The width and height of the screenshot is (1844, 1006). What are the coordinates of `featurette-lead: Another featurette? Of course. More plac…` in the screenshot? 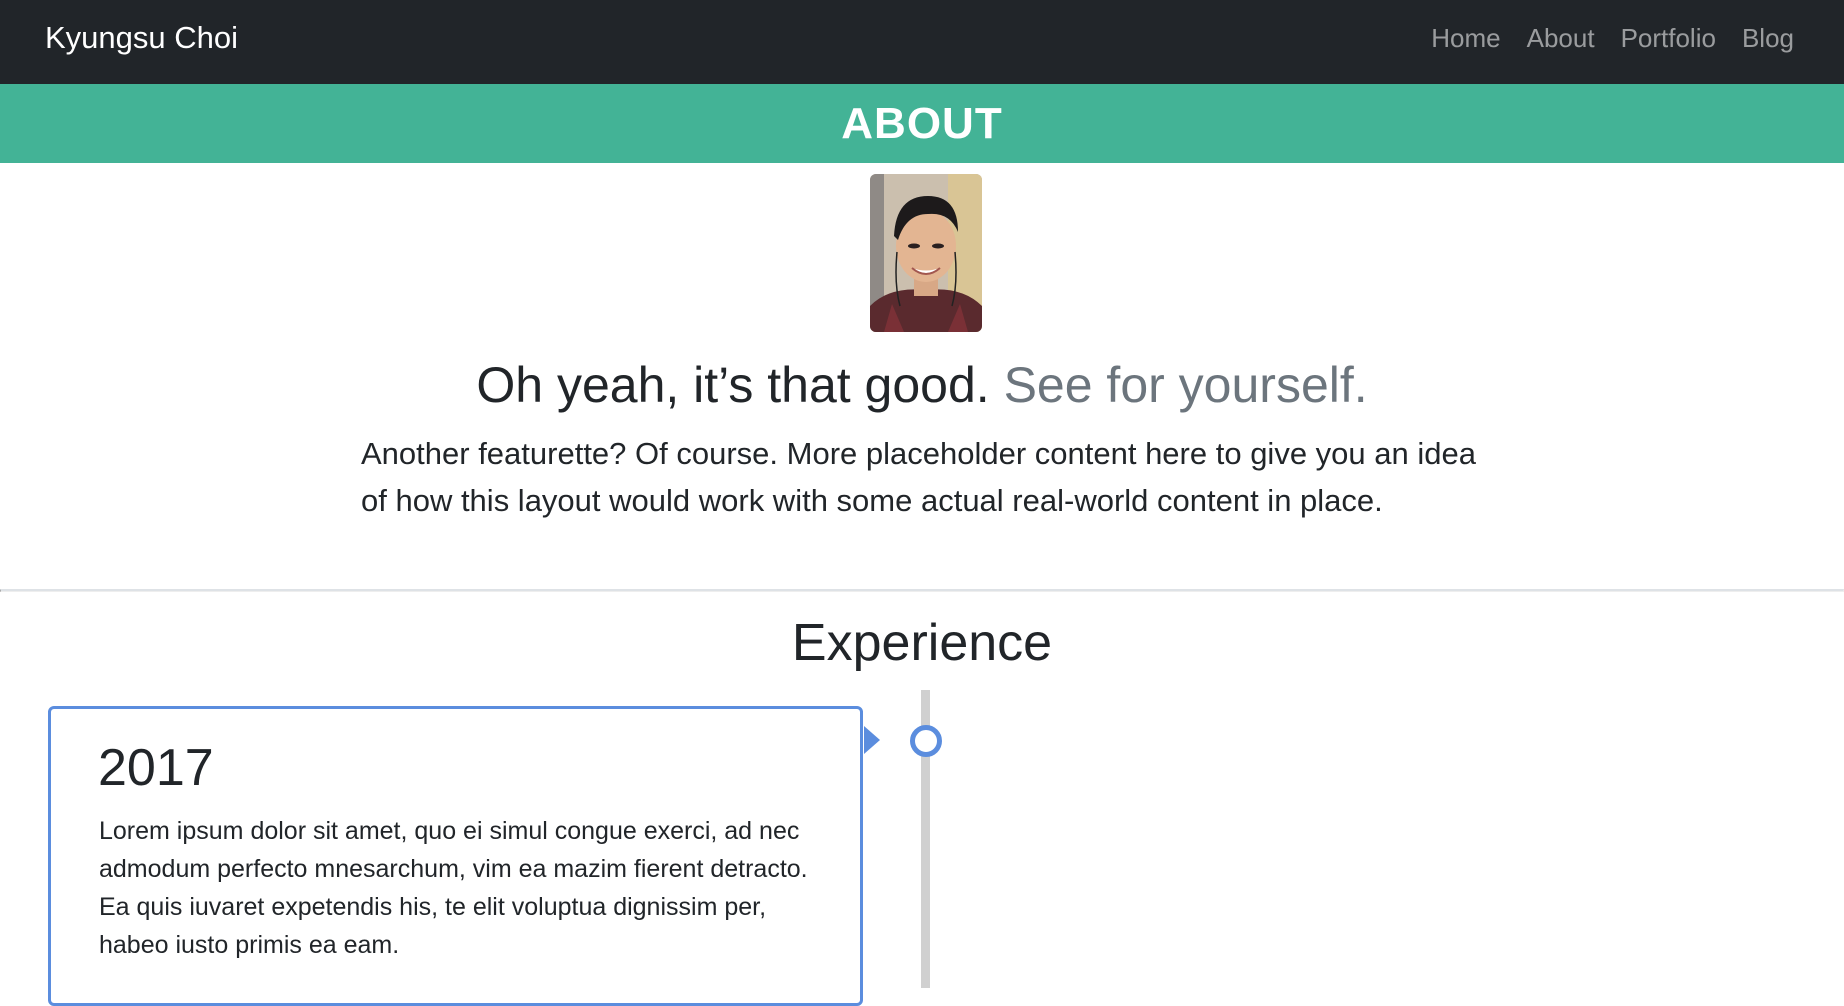 It's located at (918, 477).